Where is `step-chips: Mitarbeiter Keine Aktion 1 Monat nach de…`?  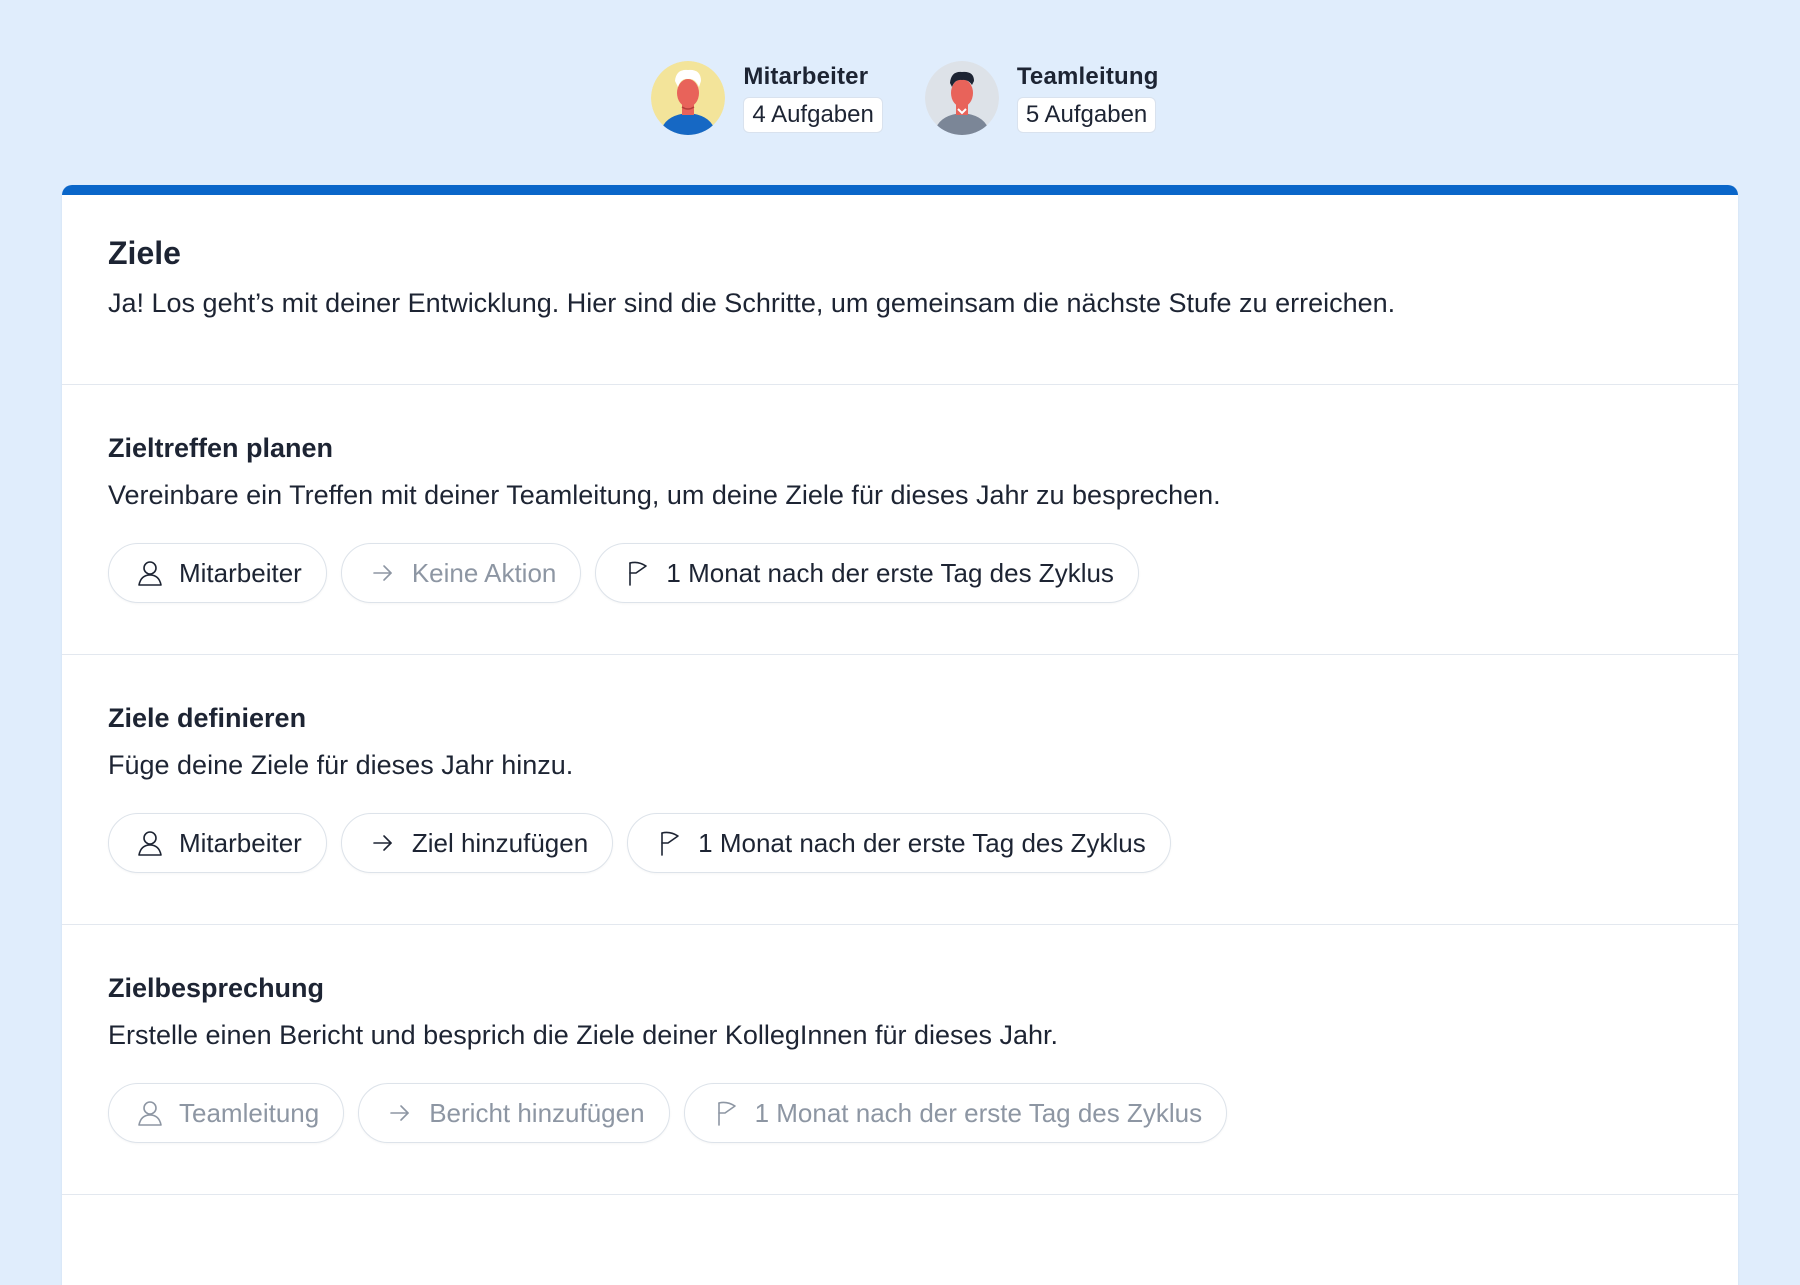 step-chips: Mitarbeiter Keine Aktion 1 Monat nach de… is located at coordinates (900, 573).